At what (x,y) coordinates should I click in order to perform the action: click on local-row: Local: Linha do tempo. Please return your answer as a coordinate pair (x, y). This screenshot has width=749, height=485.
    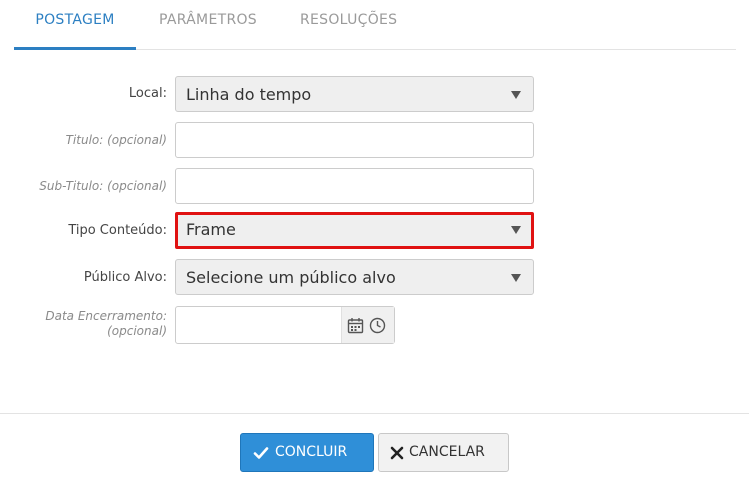
    Looking at the image, I should click on (374, 94).